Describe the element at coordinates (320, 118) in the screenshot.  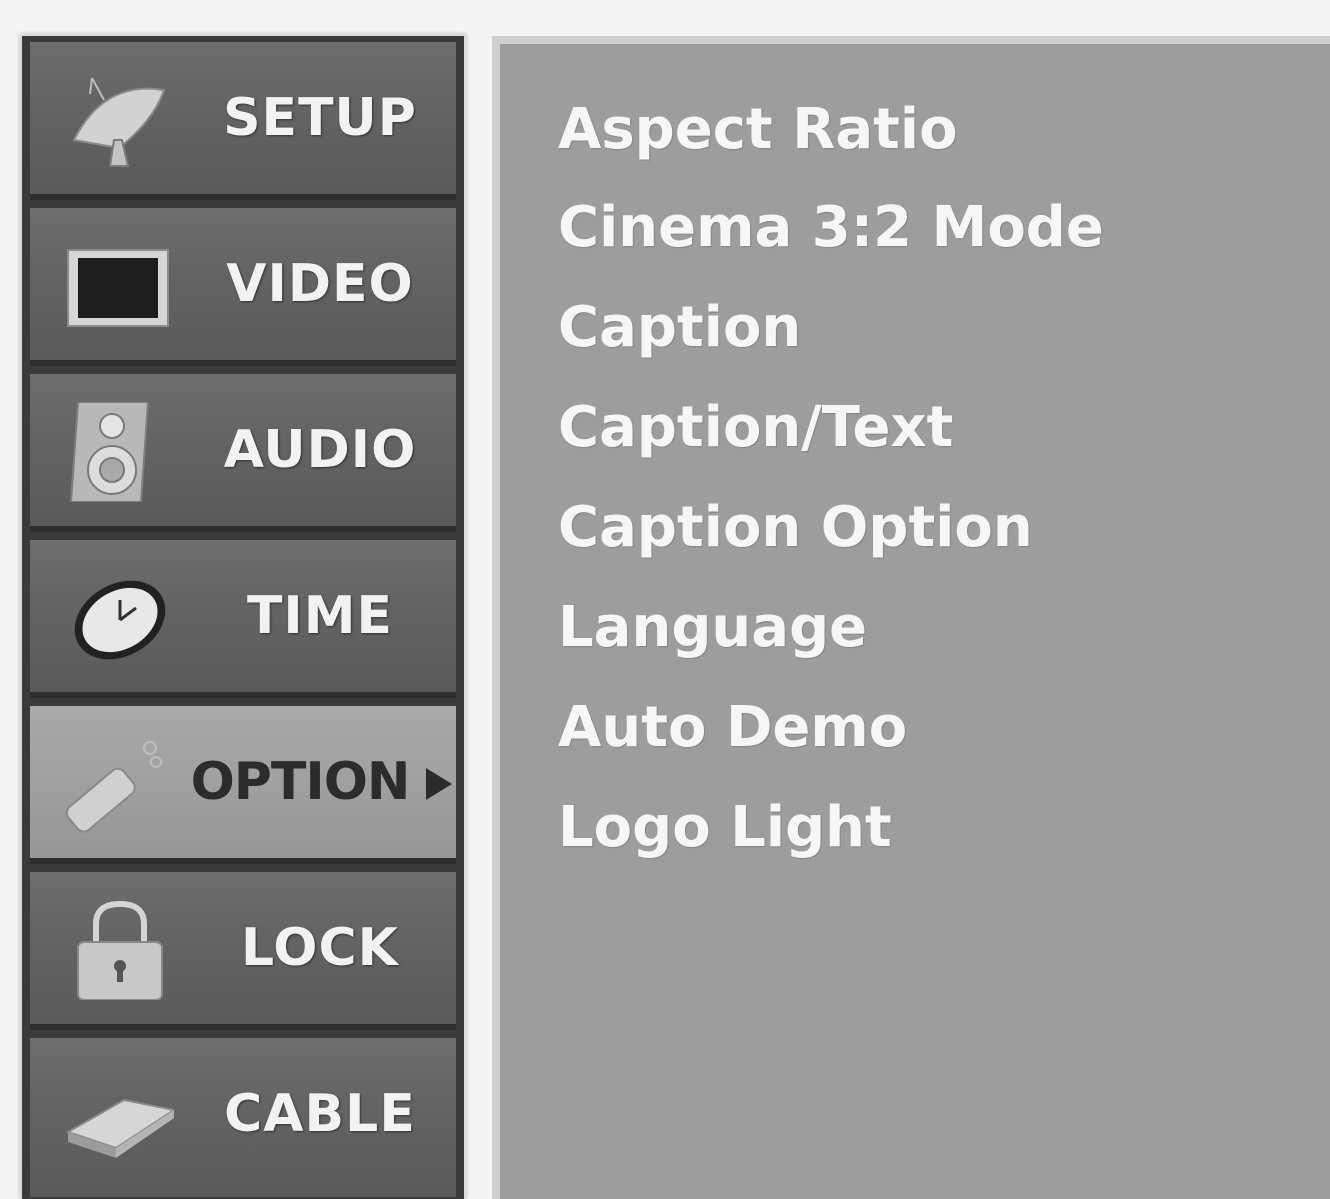
I see `menu-item-label: SETUP` at that location.